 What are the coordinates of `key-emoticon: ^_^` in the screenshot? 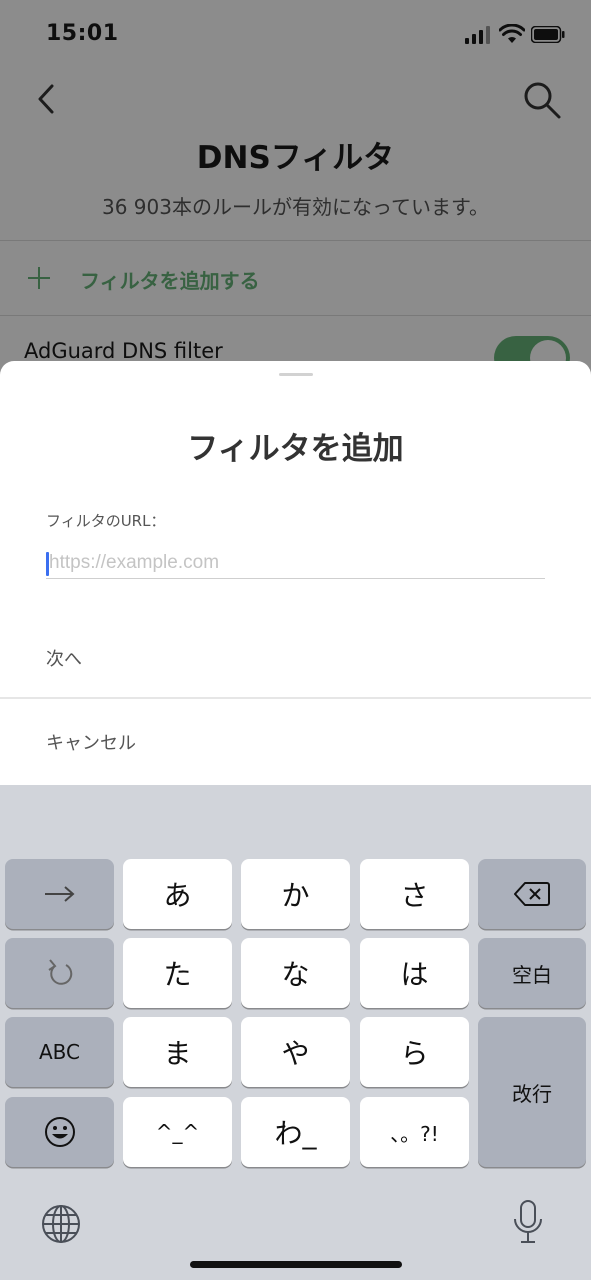 It's located at (177, 1132).